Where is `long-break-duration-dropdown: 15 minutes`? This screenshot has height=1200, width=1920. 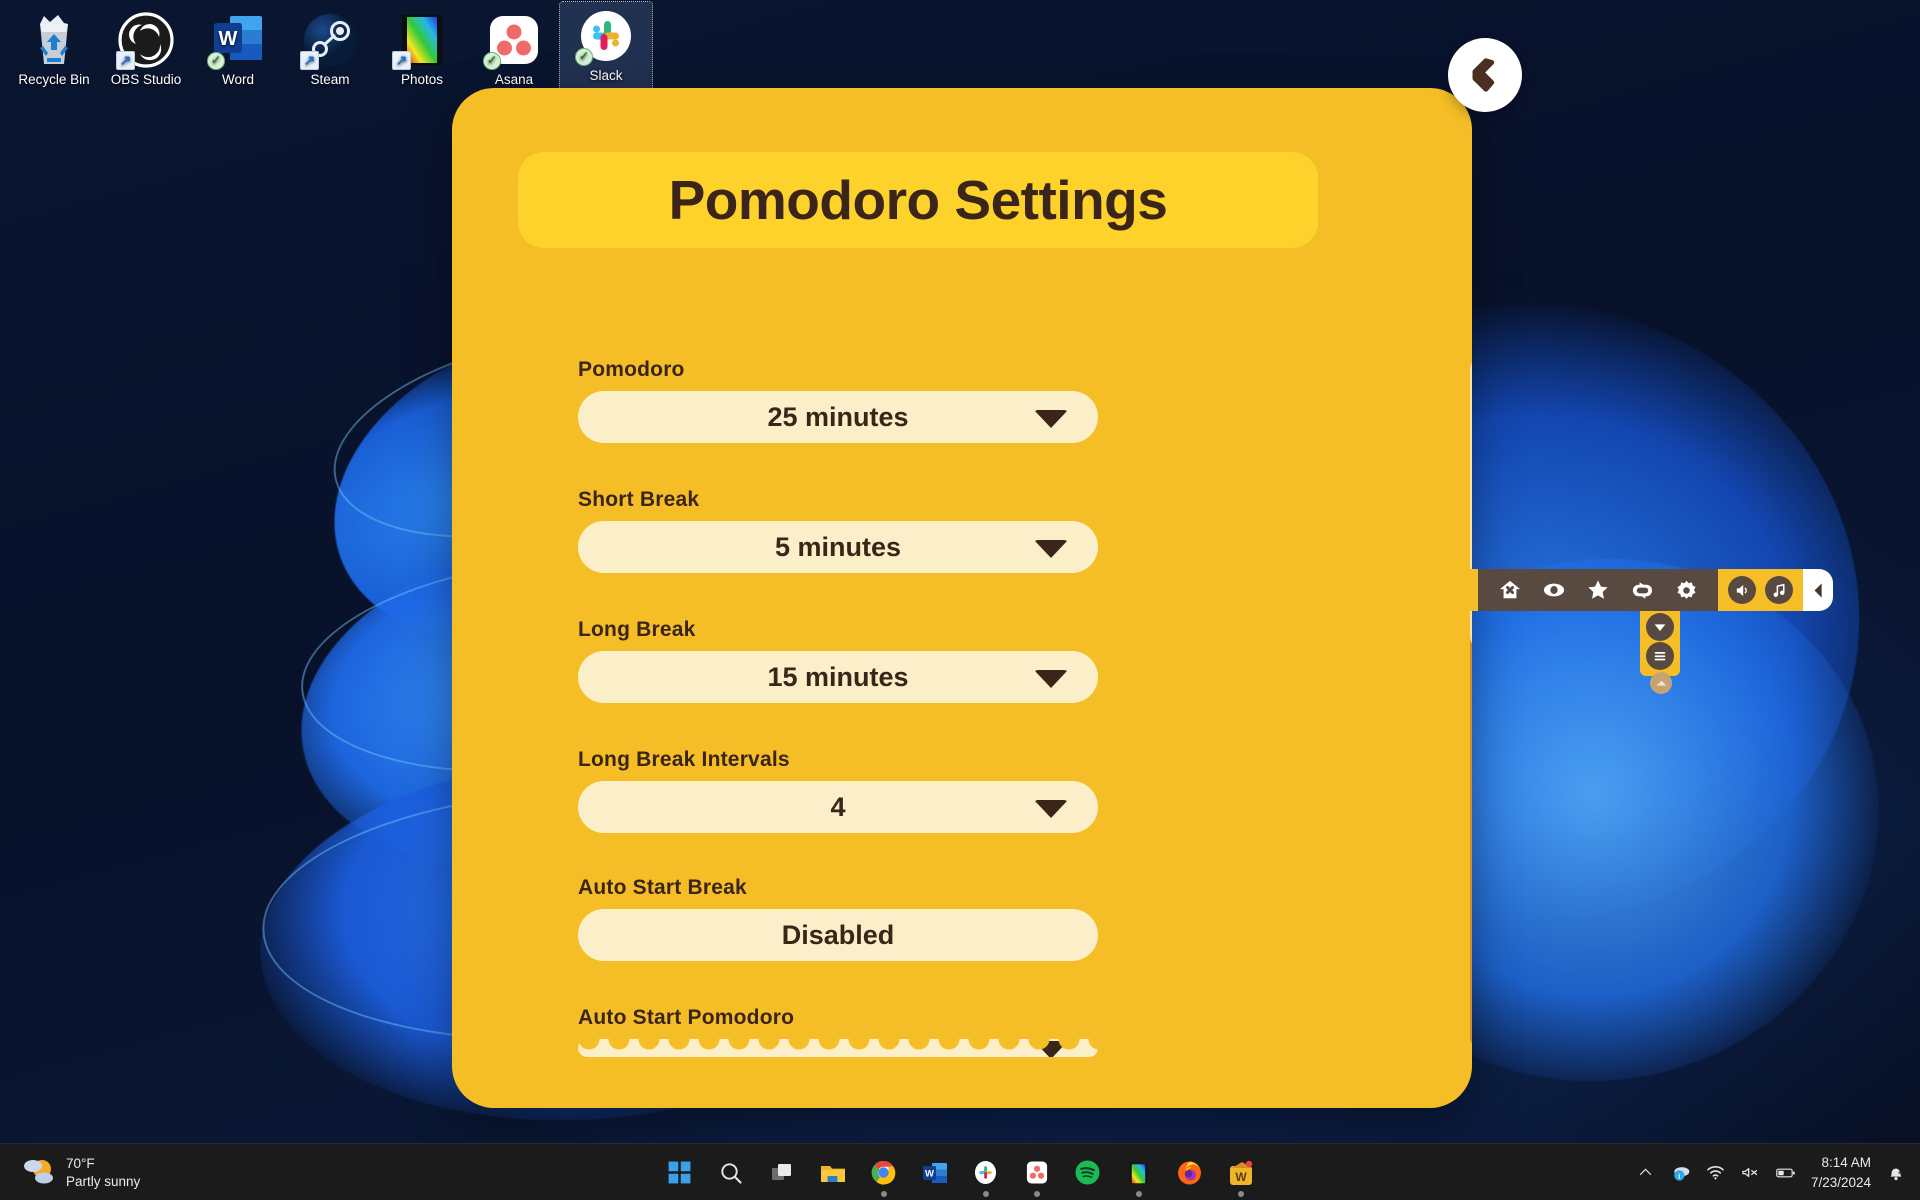
long-break-duration-dropdown: 15 minutes is located at coordinates (838, 677).